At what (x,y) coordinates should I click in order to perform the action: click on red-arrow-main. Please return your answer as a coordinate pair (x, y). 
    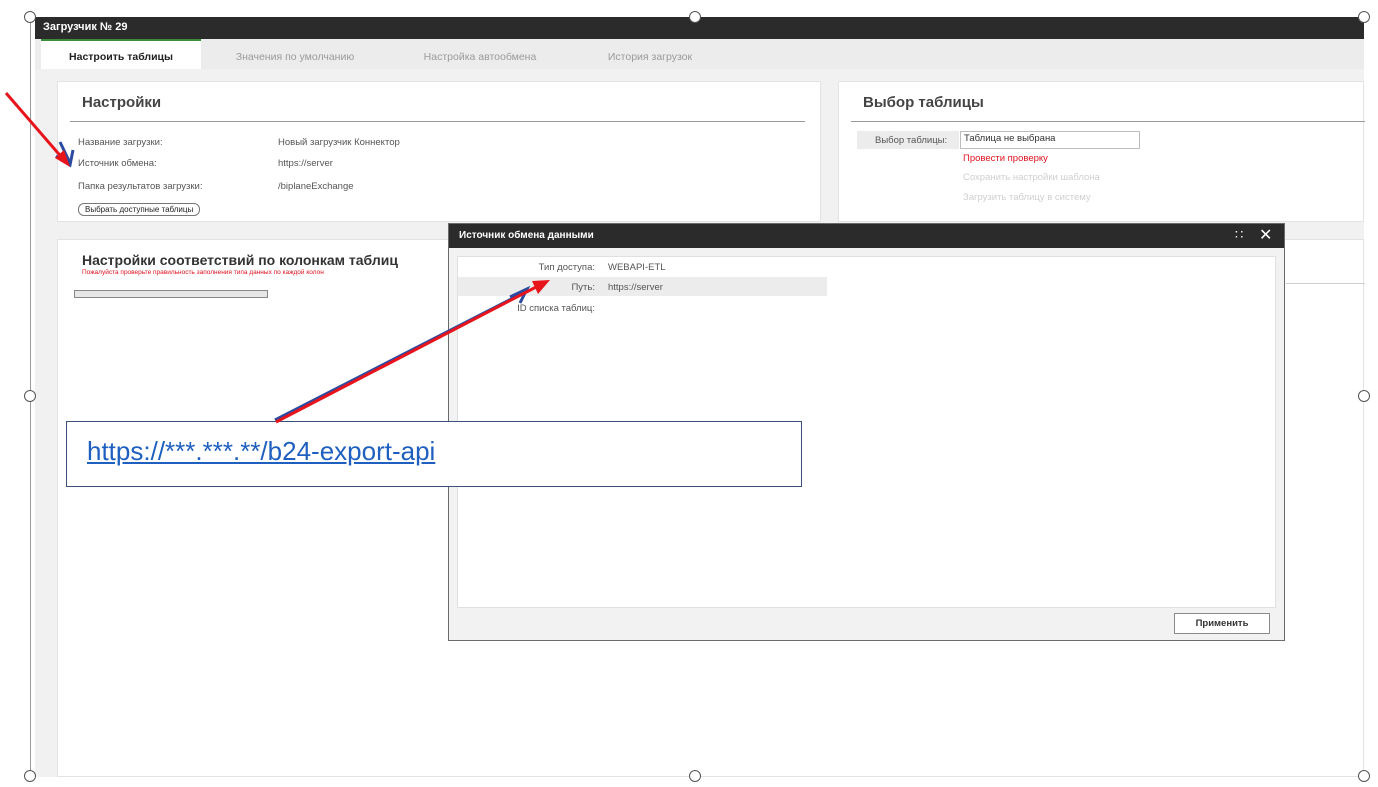
    Looking at the image, I should click on (408, 353).